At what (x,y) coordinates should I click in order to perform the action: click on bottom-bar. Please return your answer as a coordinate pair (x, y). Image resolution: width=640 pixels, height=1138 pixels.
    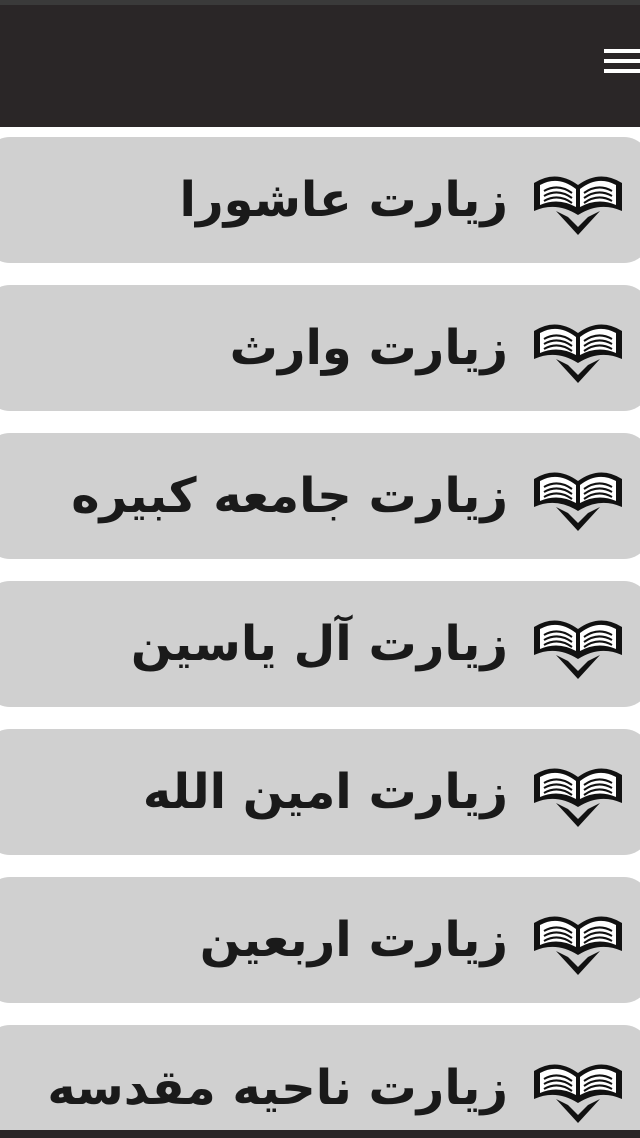
    Looking at the image, I should click on (320, 1134).